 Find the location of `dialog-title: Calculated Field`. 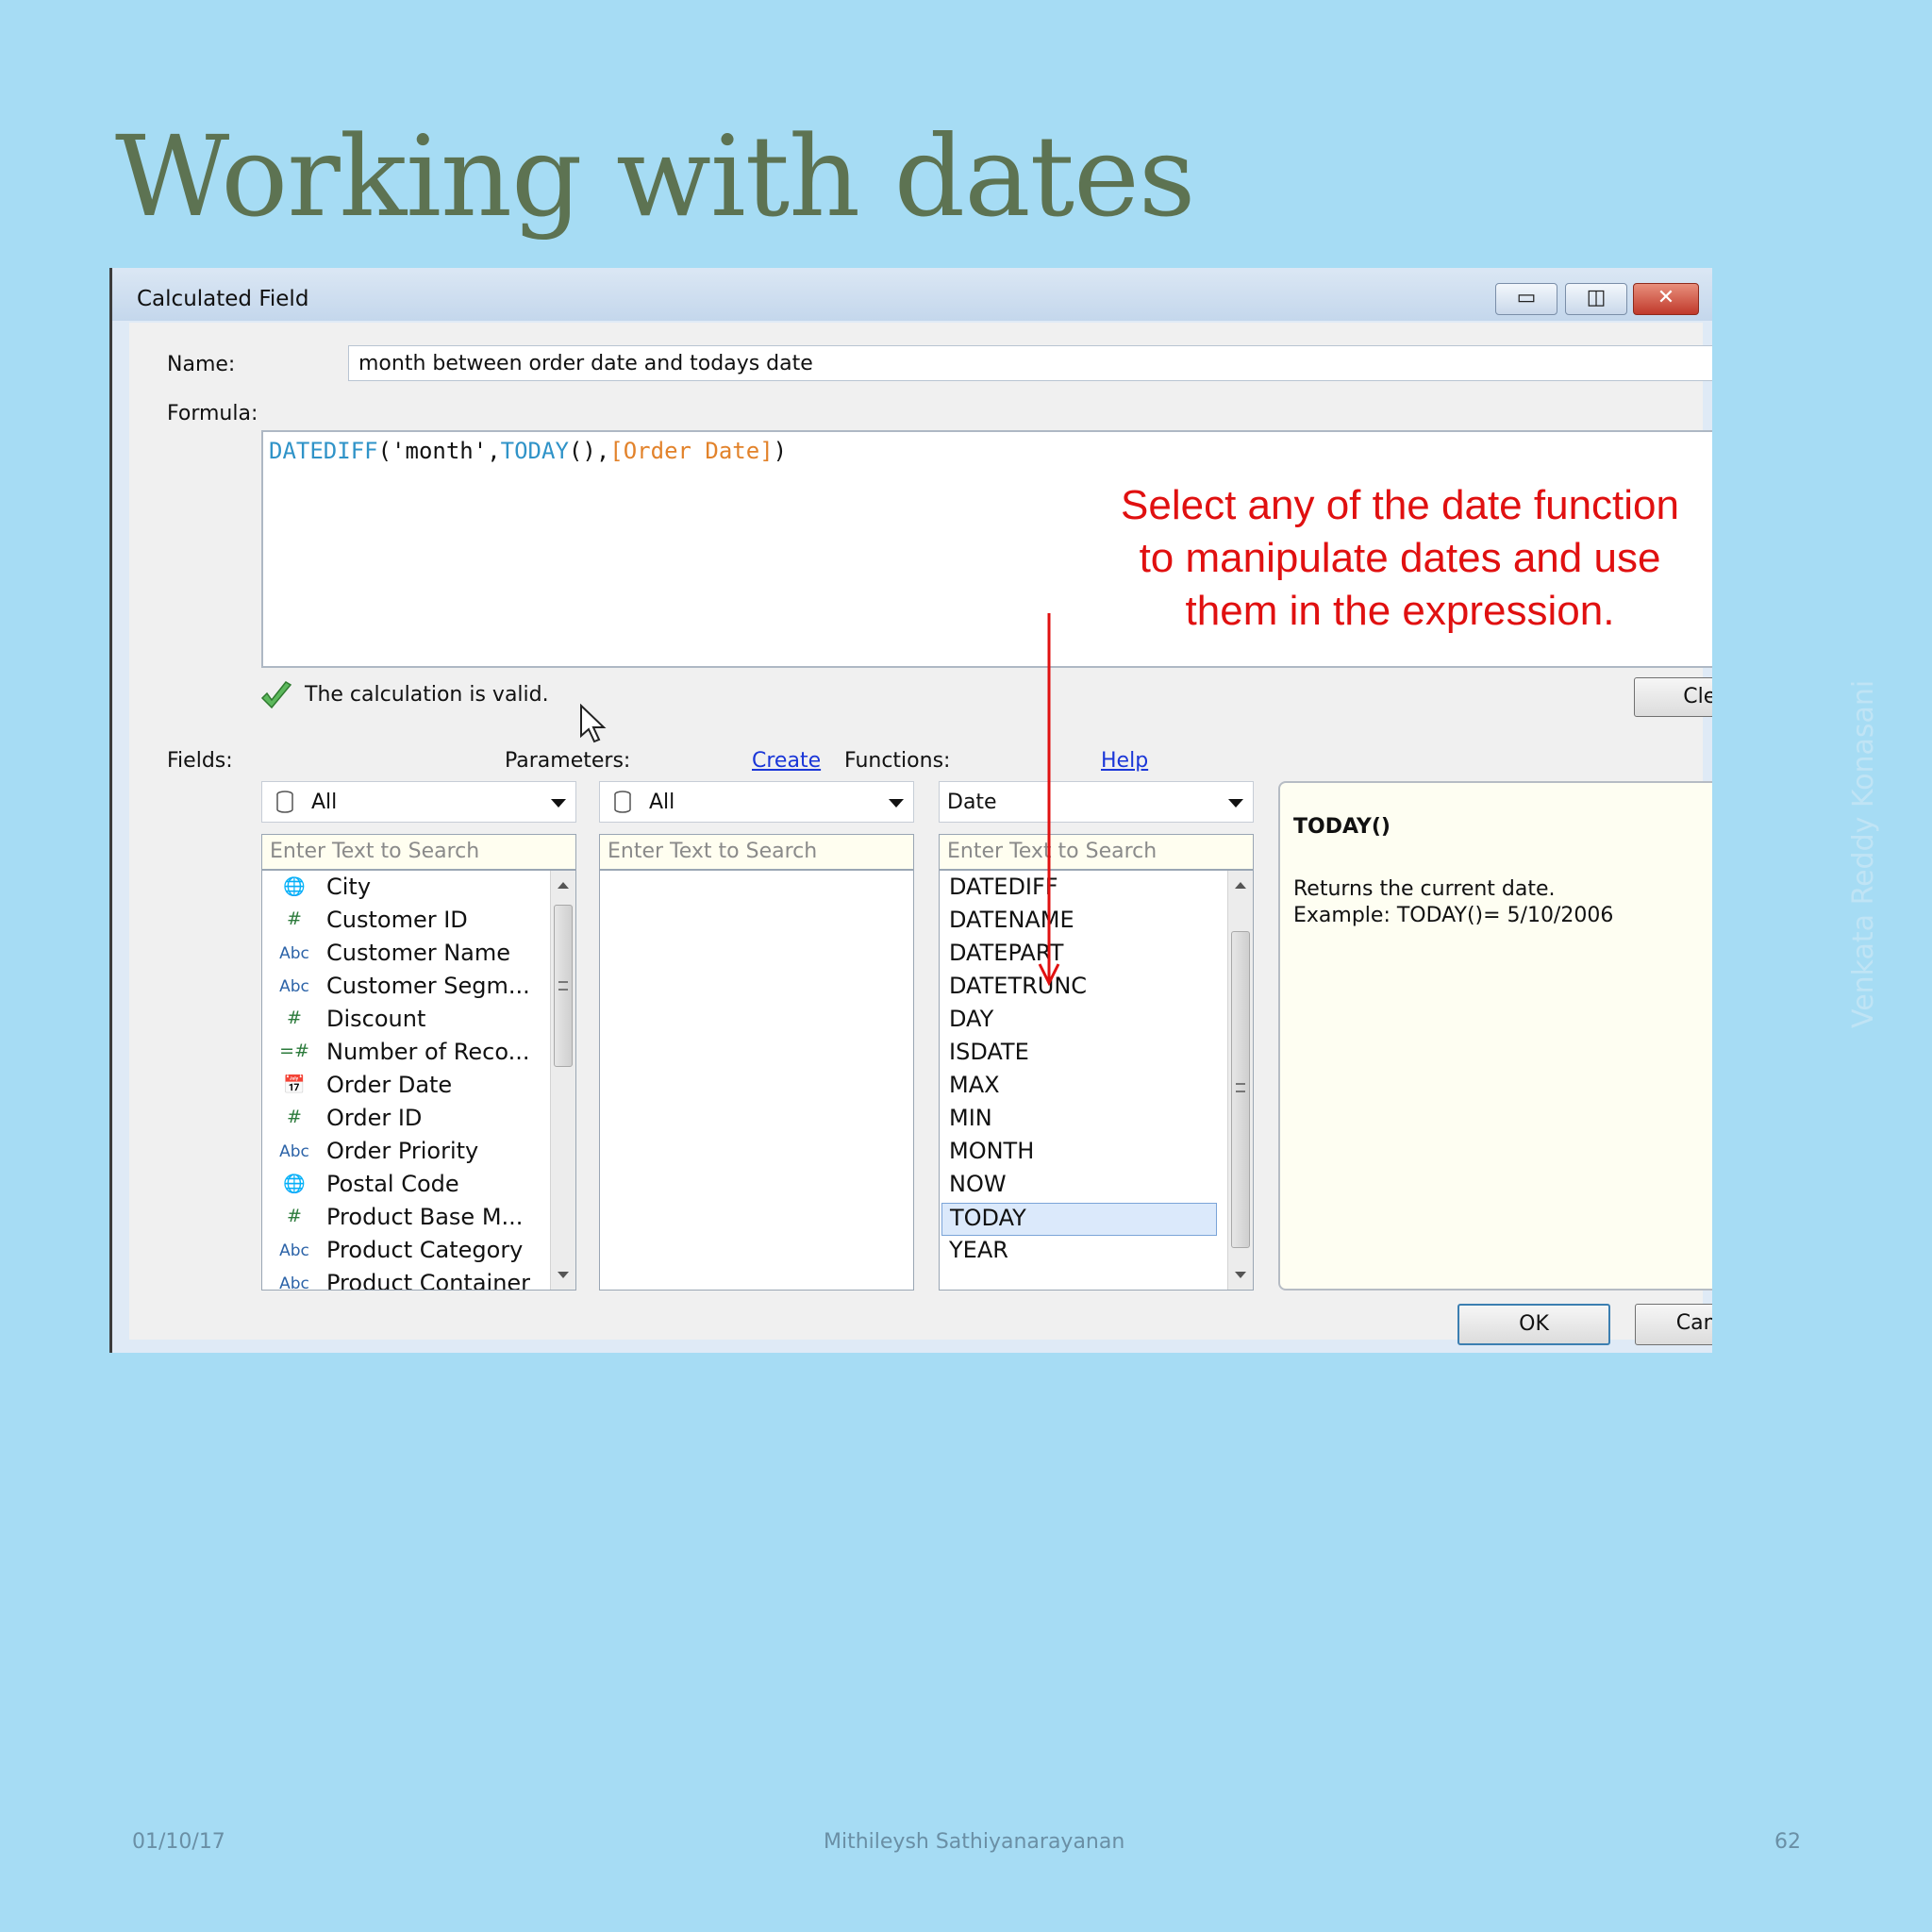

dialog-title: Calculated Field is located at coordinates (223, 299).